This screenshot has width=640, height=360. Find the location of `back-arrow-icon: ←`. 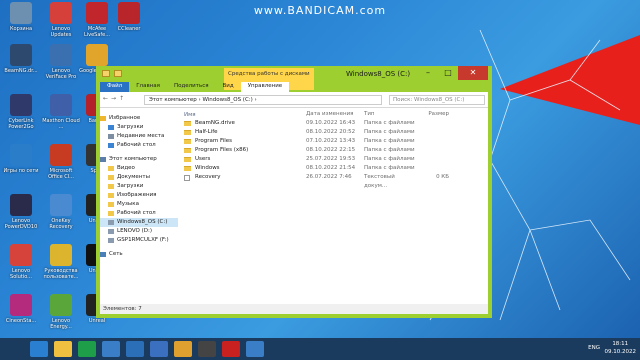

back-arrow-icon: ← is located at coordinates (105, 98).